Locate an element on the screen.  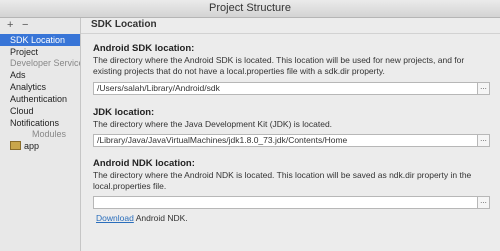
sdk-location-field: /Users/salah/Library/Android/sdk is located at coordinates (288, 88).